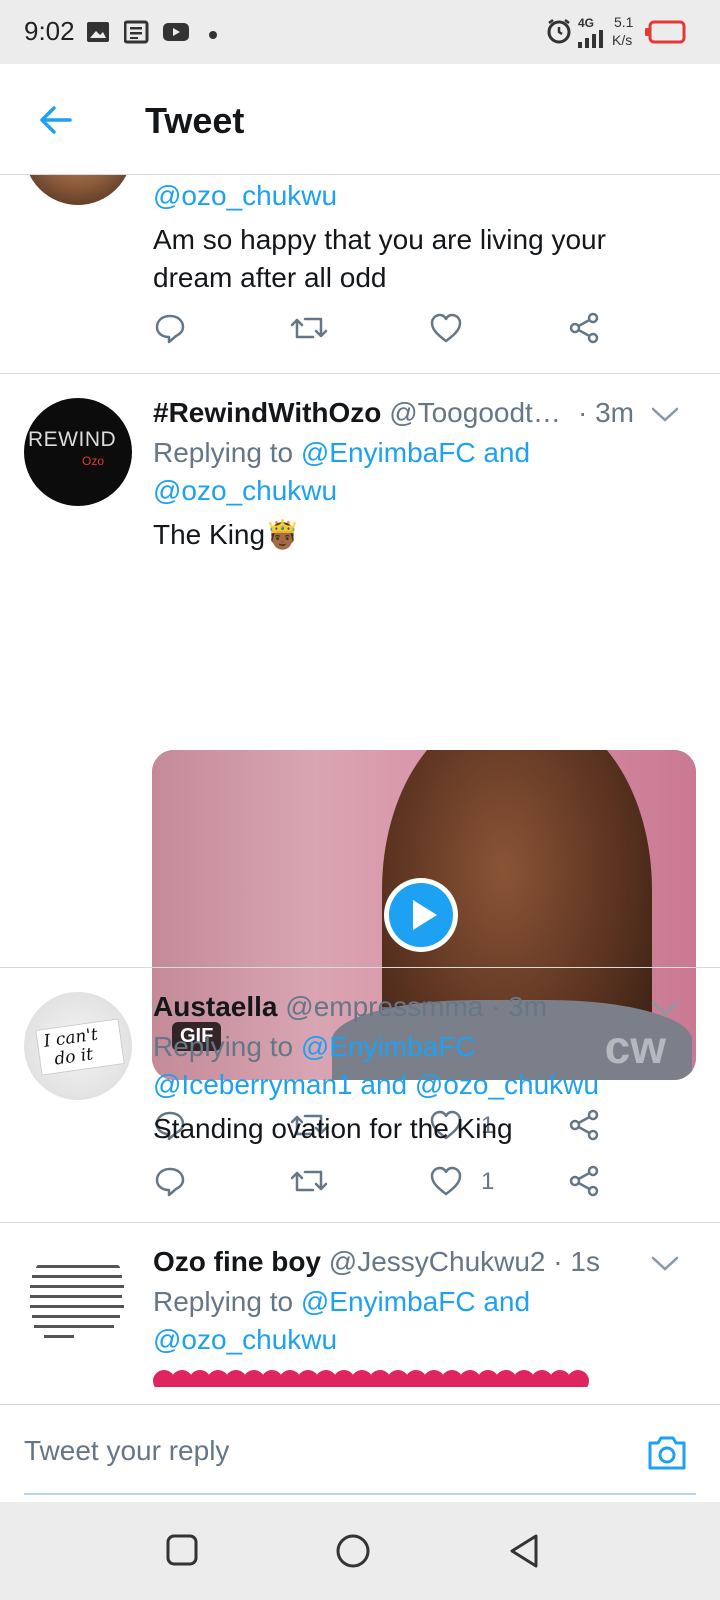 Image resolution: width=720 pixels, height=1600 pixels. I want to click on reply-context: Replying to @EnyimbaFC, so click(314, 1047).